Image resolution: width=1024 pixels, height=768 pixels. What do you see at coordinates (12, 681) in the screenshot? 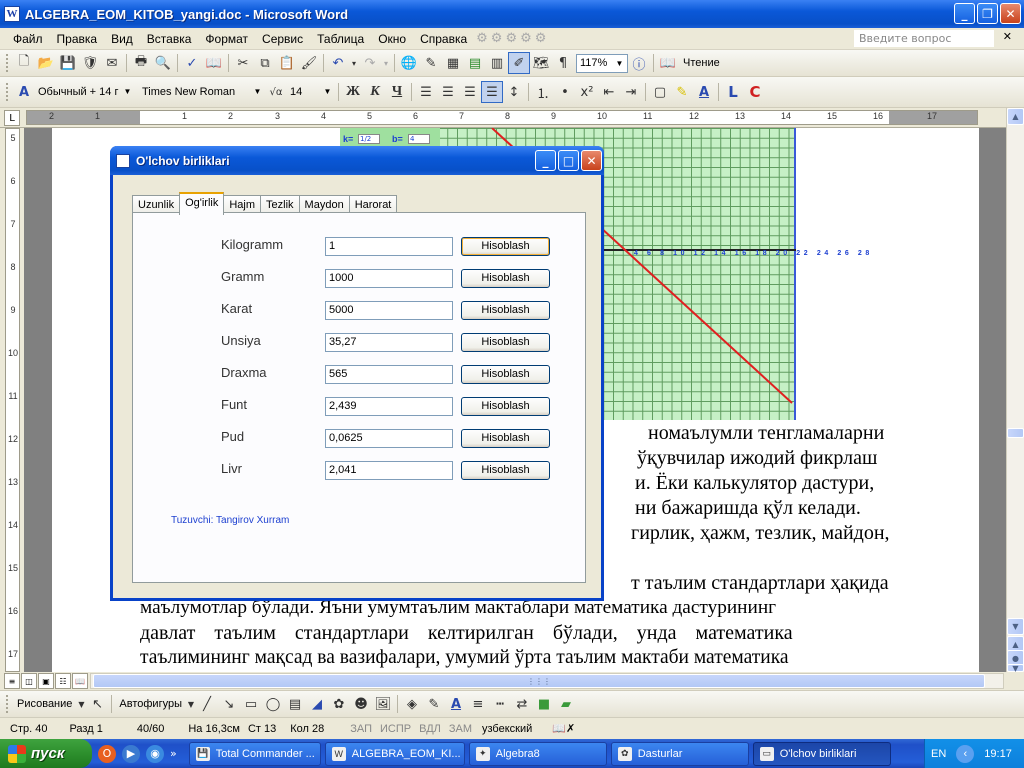
I see `normal-view-icon: ≡` at bounding box center [12, 681].